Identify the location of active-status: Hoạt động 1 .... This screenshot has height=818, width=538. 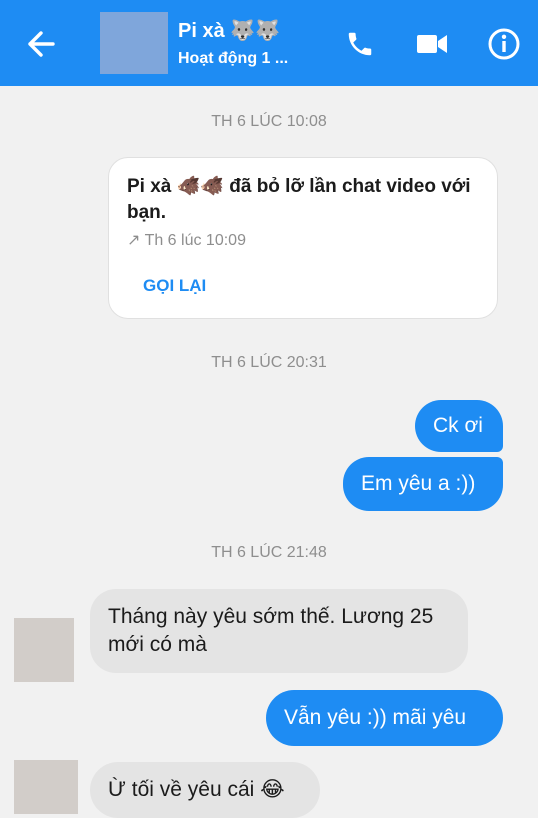
(233, 58).